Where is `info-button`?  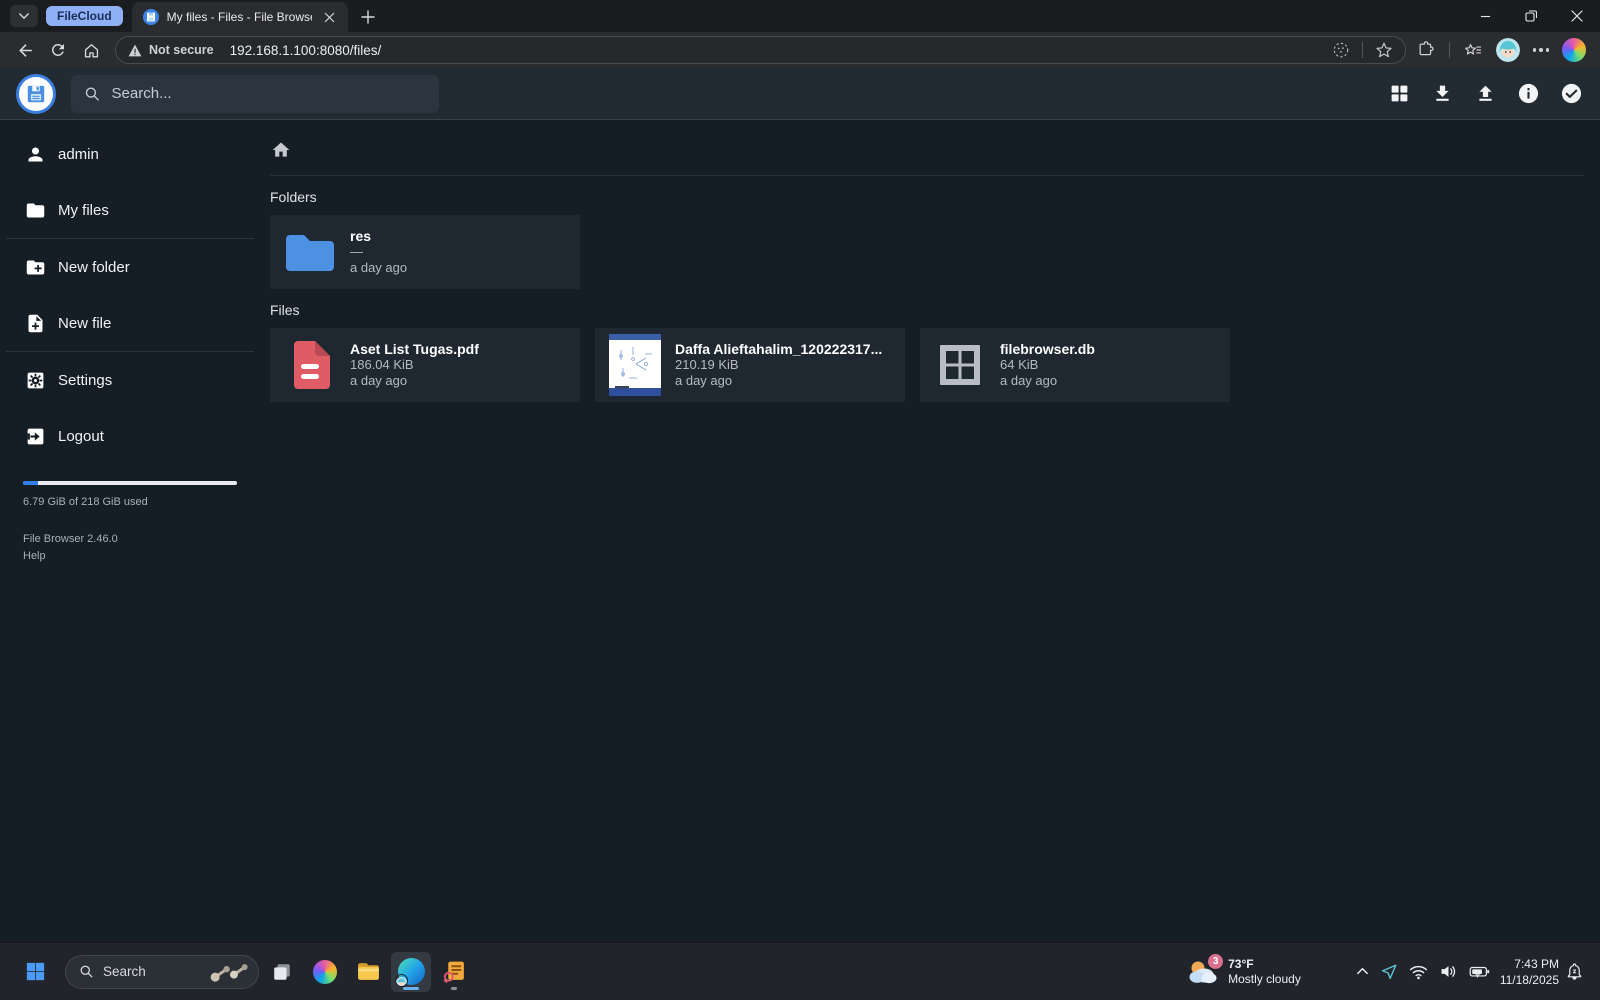 info-button is located at coordinates (1528, 94).